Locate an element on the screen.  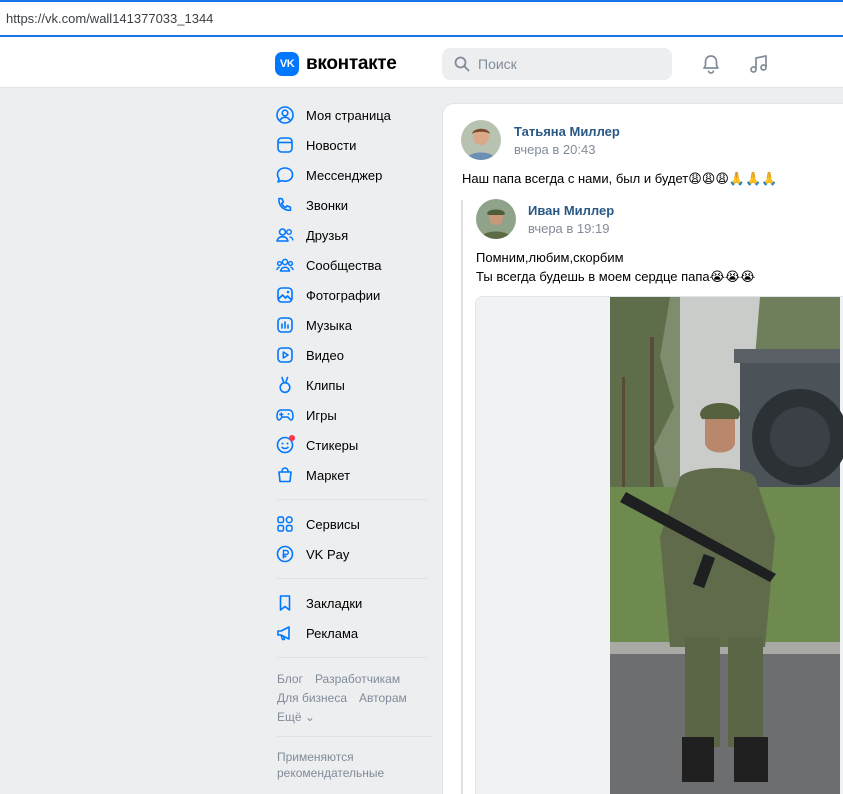
nav-group-services: Сервисы VK Pay is located at coordinates (355, 539).